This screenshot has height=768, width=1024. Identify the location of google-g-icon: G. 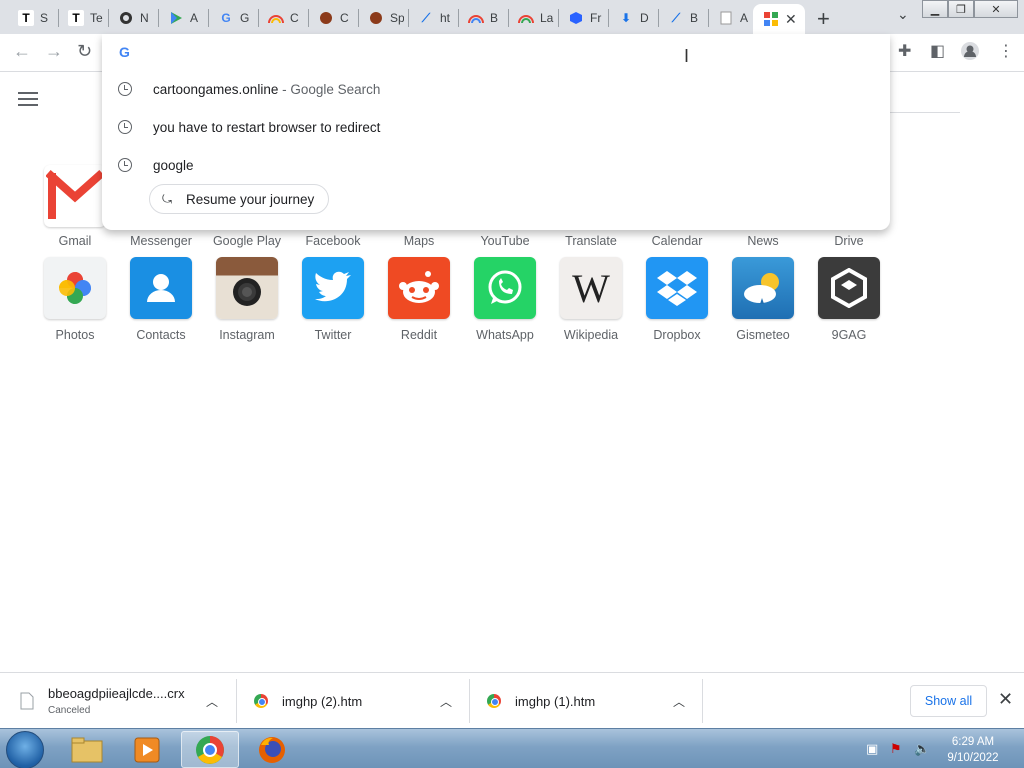
(124, 52).